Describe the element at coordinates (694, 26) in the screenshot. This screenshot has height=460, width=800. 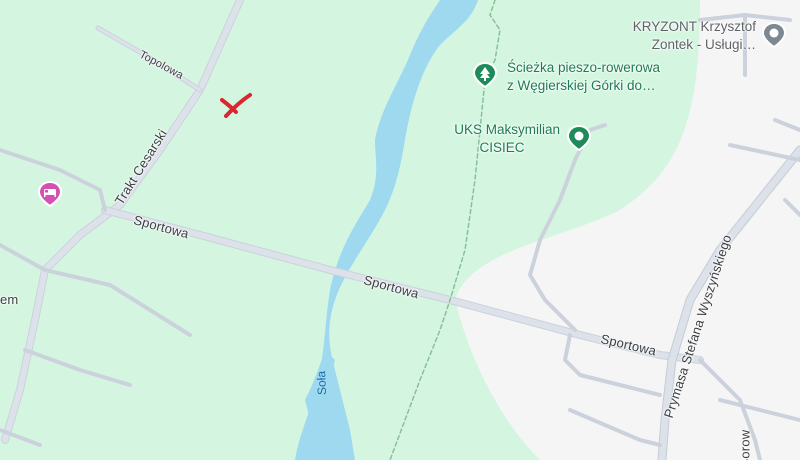
I see `poi-label-kryzont-line1: KRYZONT Krzysztof` at that location.